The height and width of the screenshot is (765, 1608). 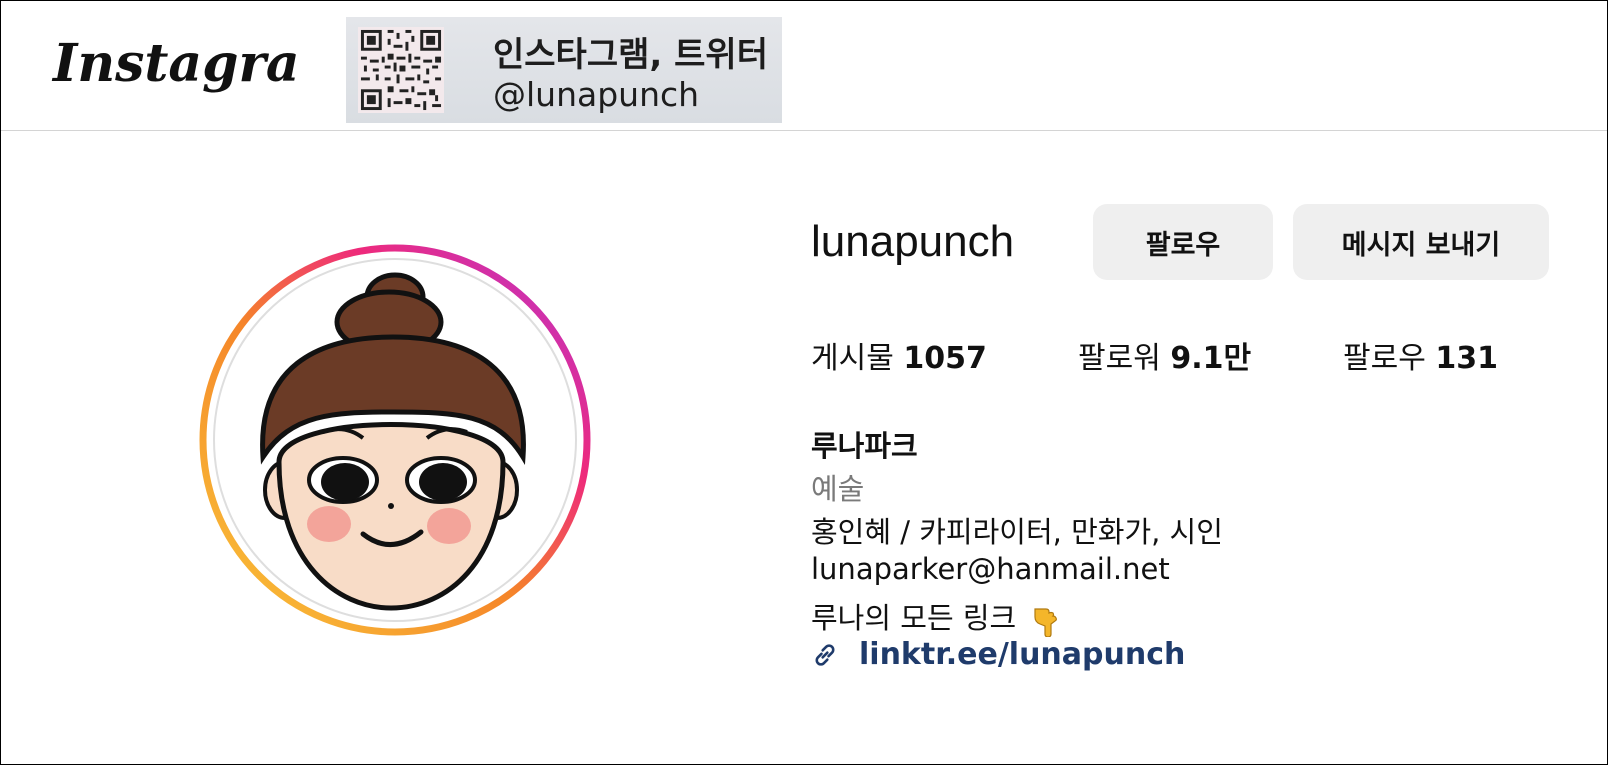 What do you see at coordinates (401, 70) in the screenshot?
I see `qr-code-icon` at bounding box center [401, 70].